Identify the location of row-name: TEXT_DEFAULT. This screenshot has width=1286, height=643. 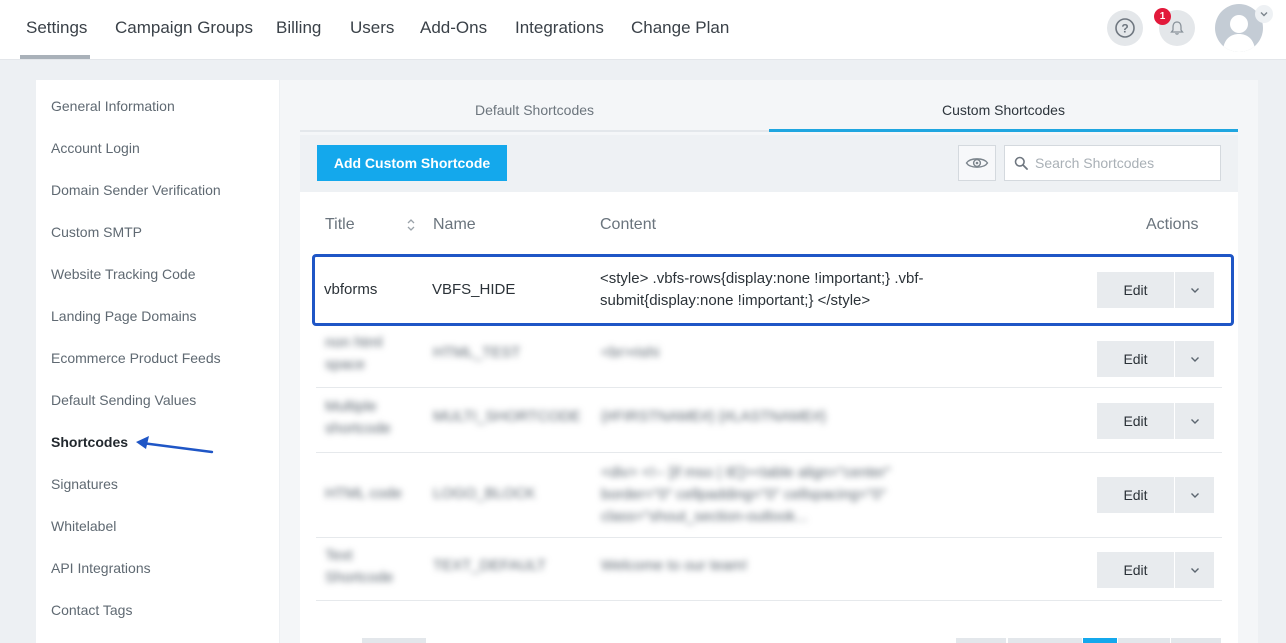
(490, 565).